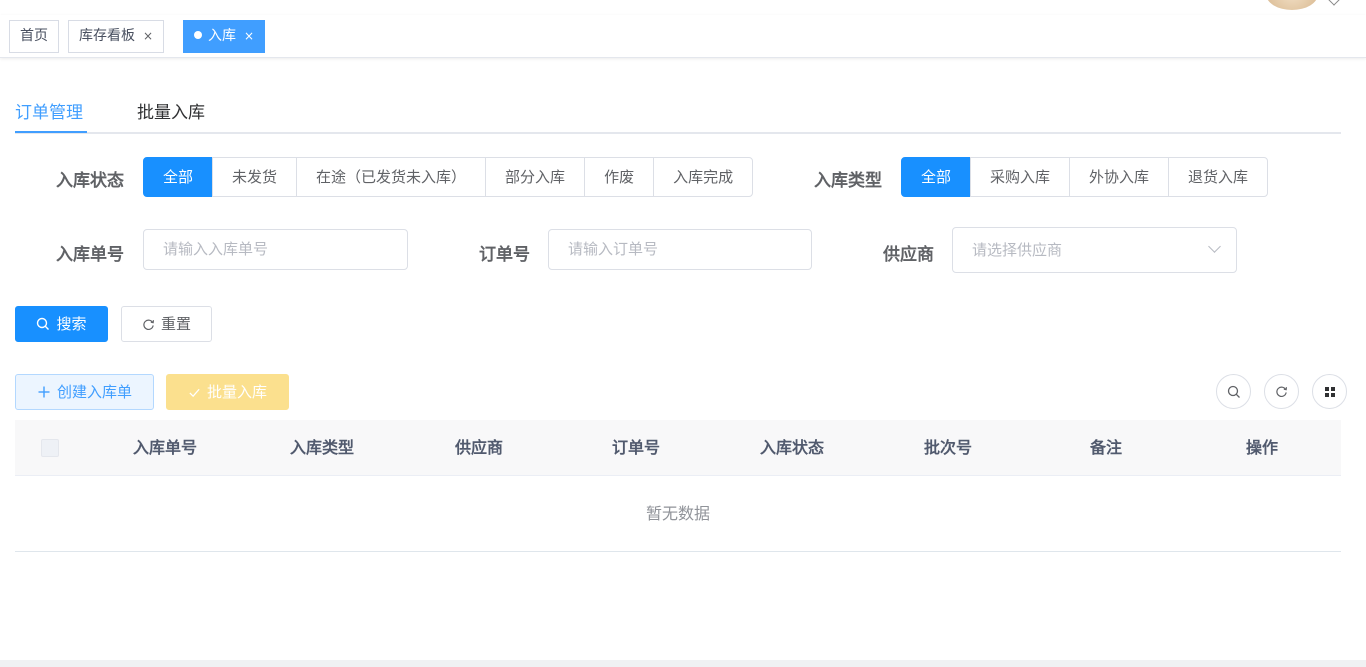 The height and width of the screenshot is (667, 1366). What do you see at coordinates (275, 249) in the screenshot?
I see `inbound-no-input` at bounding box center [275, 249].